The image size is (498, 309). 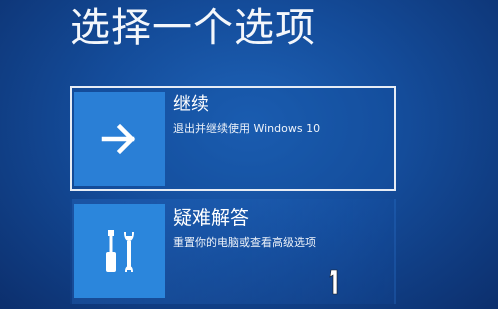 I want to click on arrow-right-icon, so click(x=120, y=139).